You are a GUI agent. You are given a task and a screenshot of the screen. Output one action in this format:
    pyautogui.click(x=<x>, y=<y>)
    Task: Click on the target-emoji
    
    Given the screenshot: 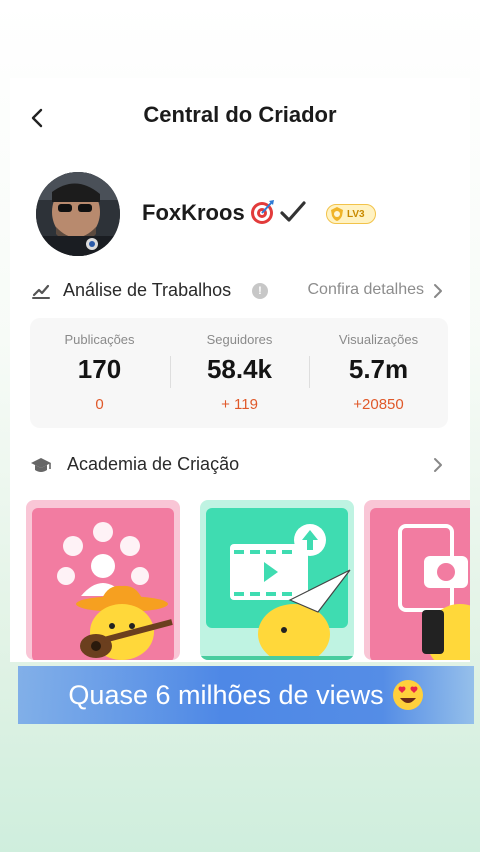 What is the action you would take?
    pyautogui.click(x=262, y=212)
    